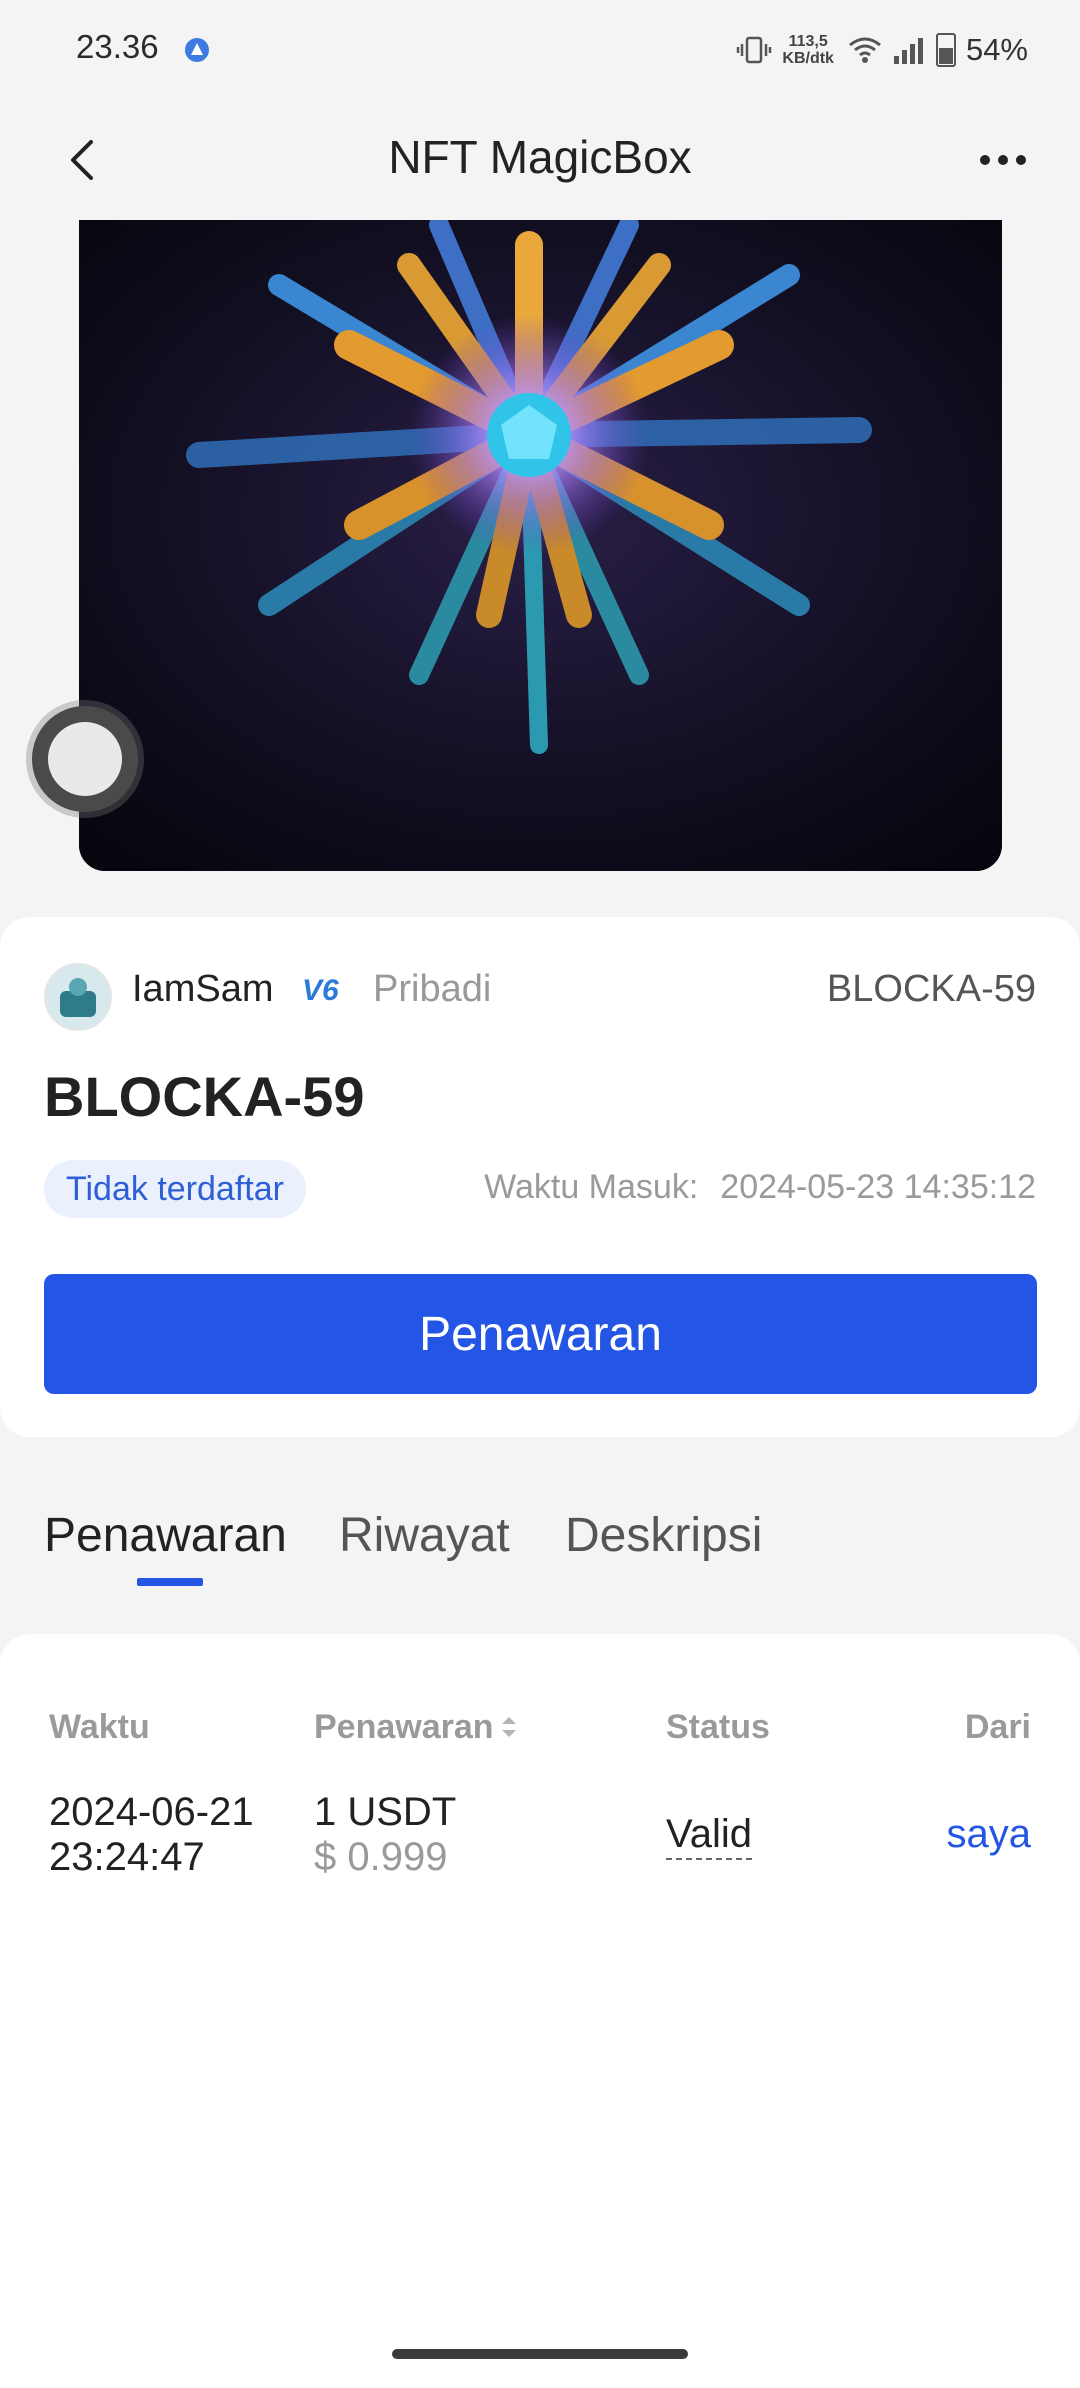 The width and height of the screenshot is (1080, 2388). Describe the element at coordinates (709, 1836) in the screenshot. I see `row-status: Valid` at that location.